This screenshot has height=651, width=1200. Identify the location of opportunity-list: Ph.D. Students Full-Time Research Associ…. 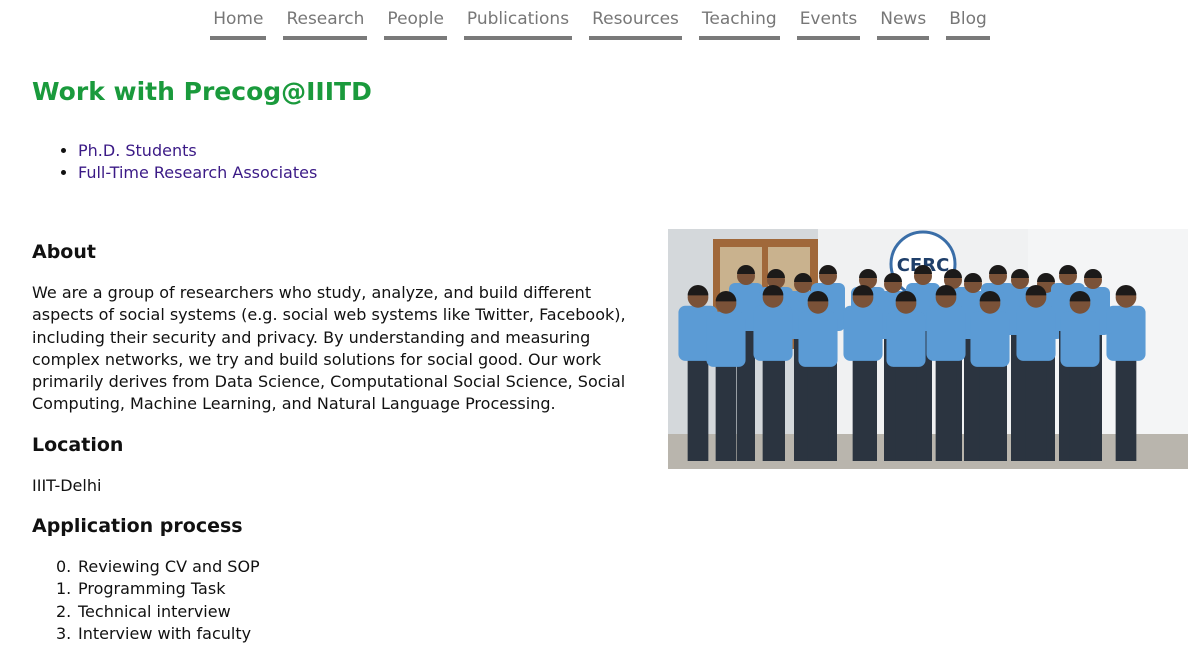
(186, 162).